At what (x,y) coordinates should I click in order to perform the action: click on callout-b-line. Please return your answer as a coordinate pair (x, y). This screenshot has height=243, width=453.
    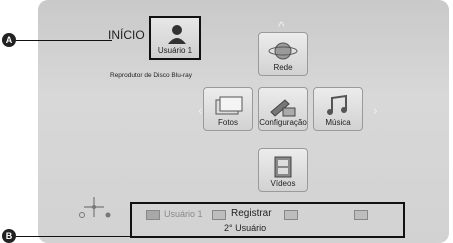
    Looking at the image, I should click on (73, 236).